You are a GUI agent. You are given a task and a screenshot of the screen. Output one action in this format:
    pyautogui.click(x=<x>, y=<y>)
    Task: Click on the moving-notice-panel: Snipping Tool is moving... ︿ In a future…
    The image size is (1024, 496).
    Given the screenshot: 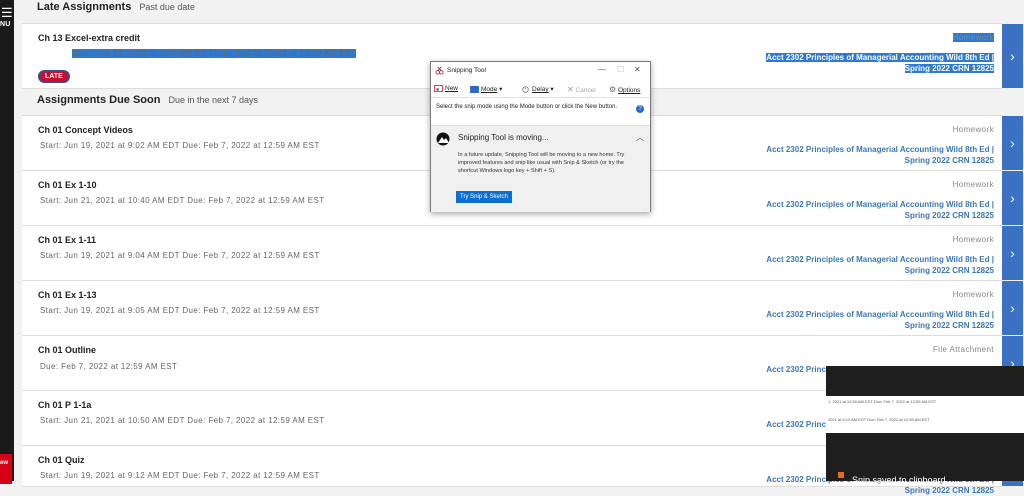 What is the action you would take?
    pyautogui.click(x=540, y=168)
    